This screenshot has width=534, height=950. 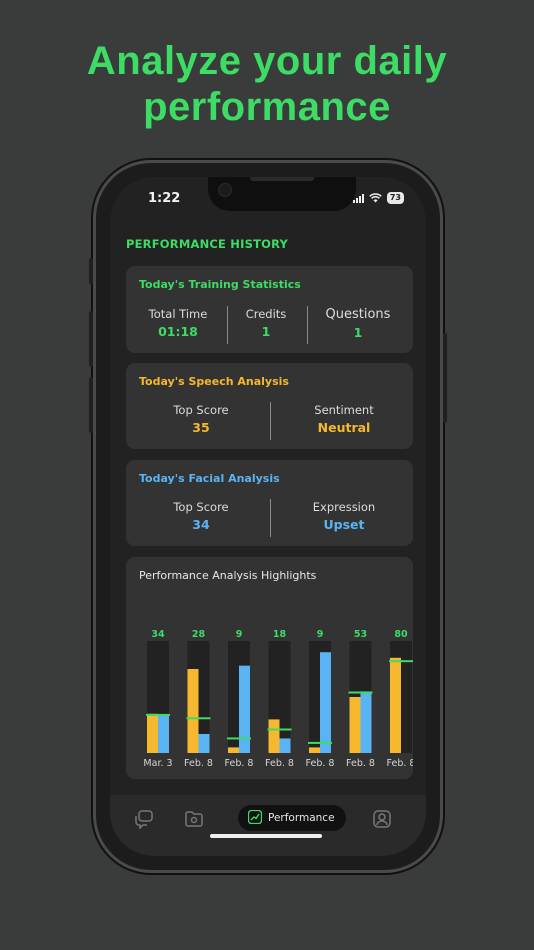 What do you see at coordinates (267, 84) in the screenshot?
I see `headline: Analyze your daily performance` at bounding box center [267, 84].